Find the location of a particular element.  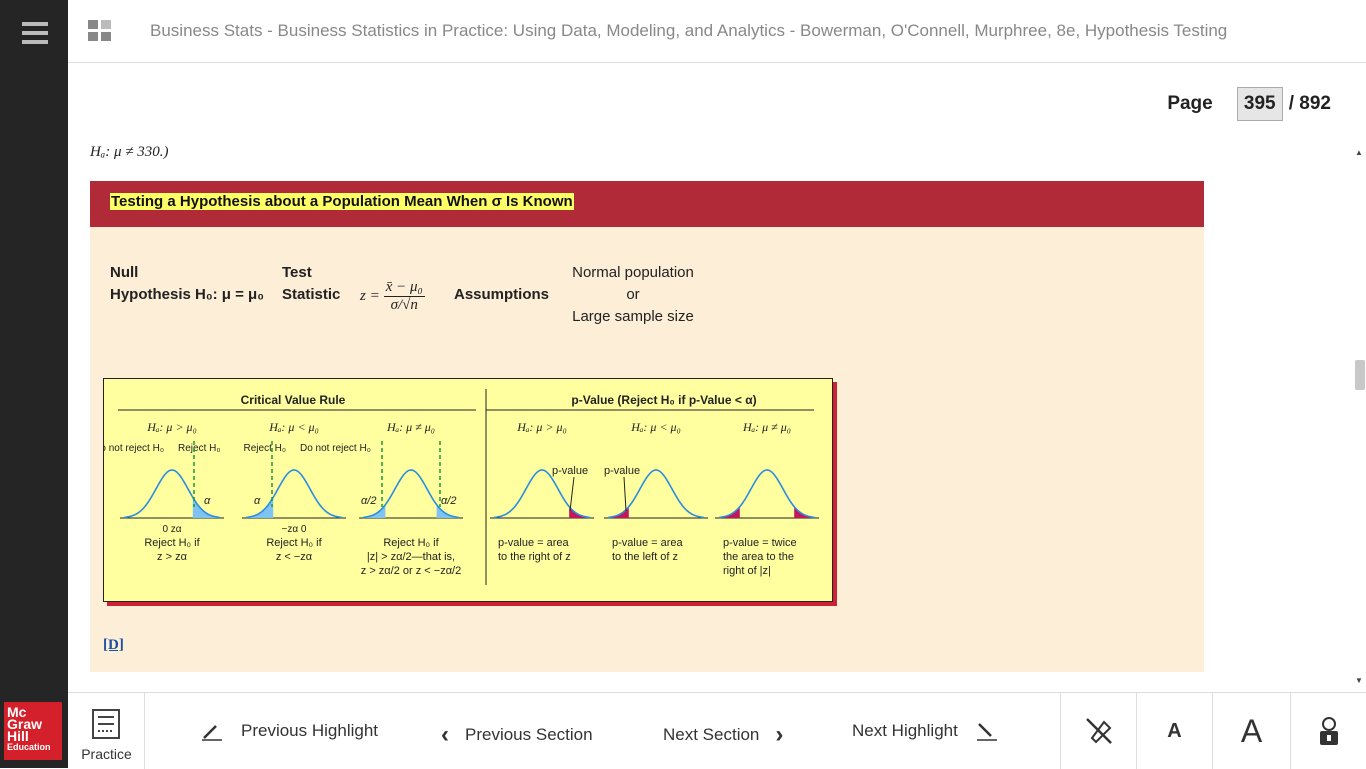

z-denominator: σ/√n is located at coordinates (404, 305).